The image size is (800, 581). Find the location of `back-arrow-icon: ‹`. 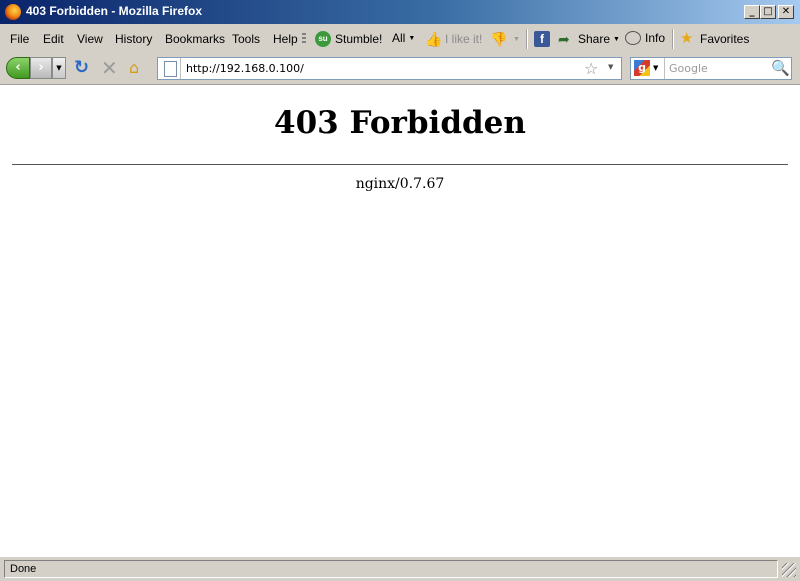

back-arrow-icon: ‹ is located at coordinates (18, 67).